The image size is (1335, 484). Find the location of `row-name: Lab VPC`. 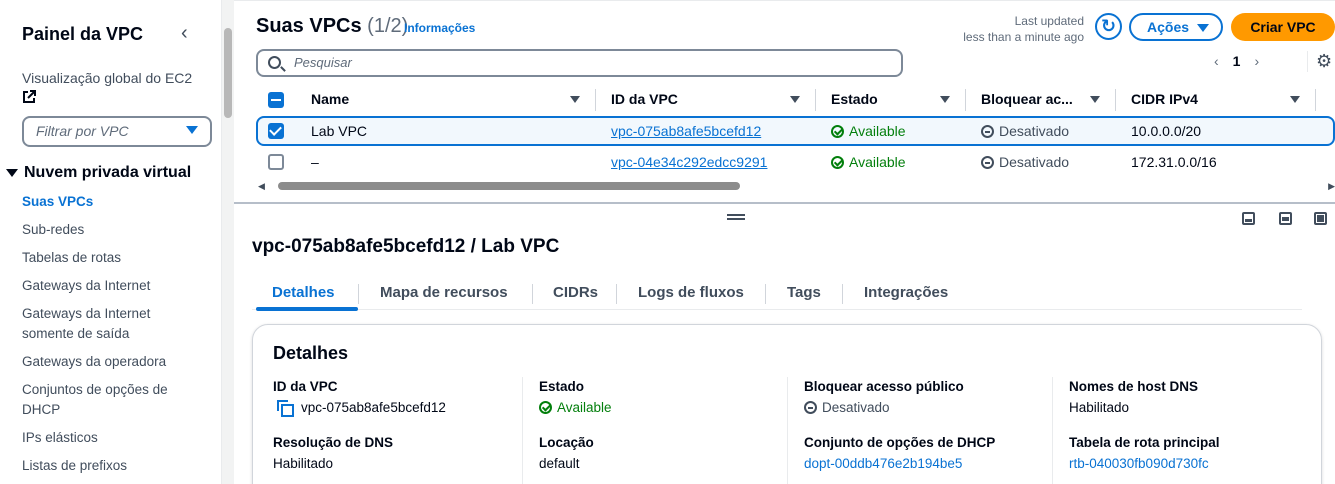

row-name: Lab VPC is located at coordinates (339, 131).